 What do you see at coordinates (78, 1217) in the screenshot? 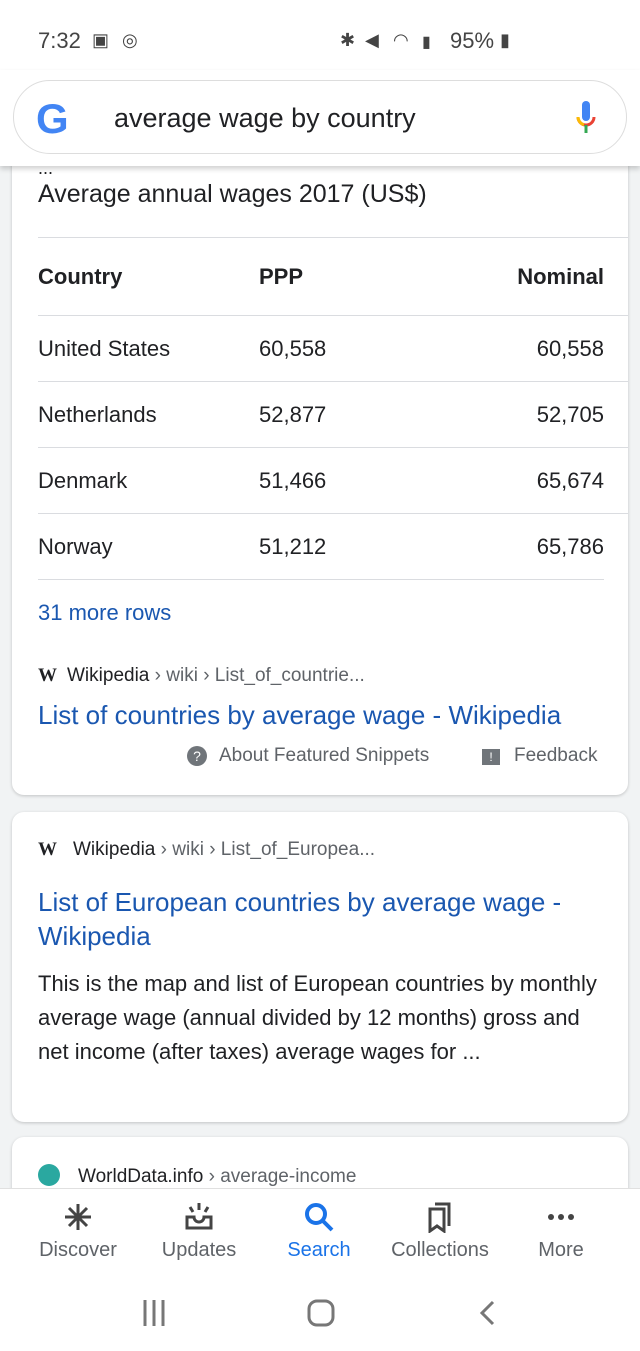
I see `asterisk-icon` at bounding box center [78, 1217].